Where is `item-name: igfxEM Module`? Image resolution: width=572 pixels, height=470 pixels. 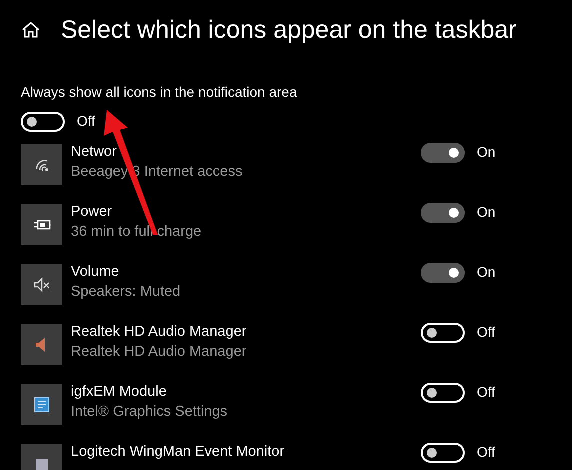
item-name: igfxEM Module is located at coordinates (119, 392).